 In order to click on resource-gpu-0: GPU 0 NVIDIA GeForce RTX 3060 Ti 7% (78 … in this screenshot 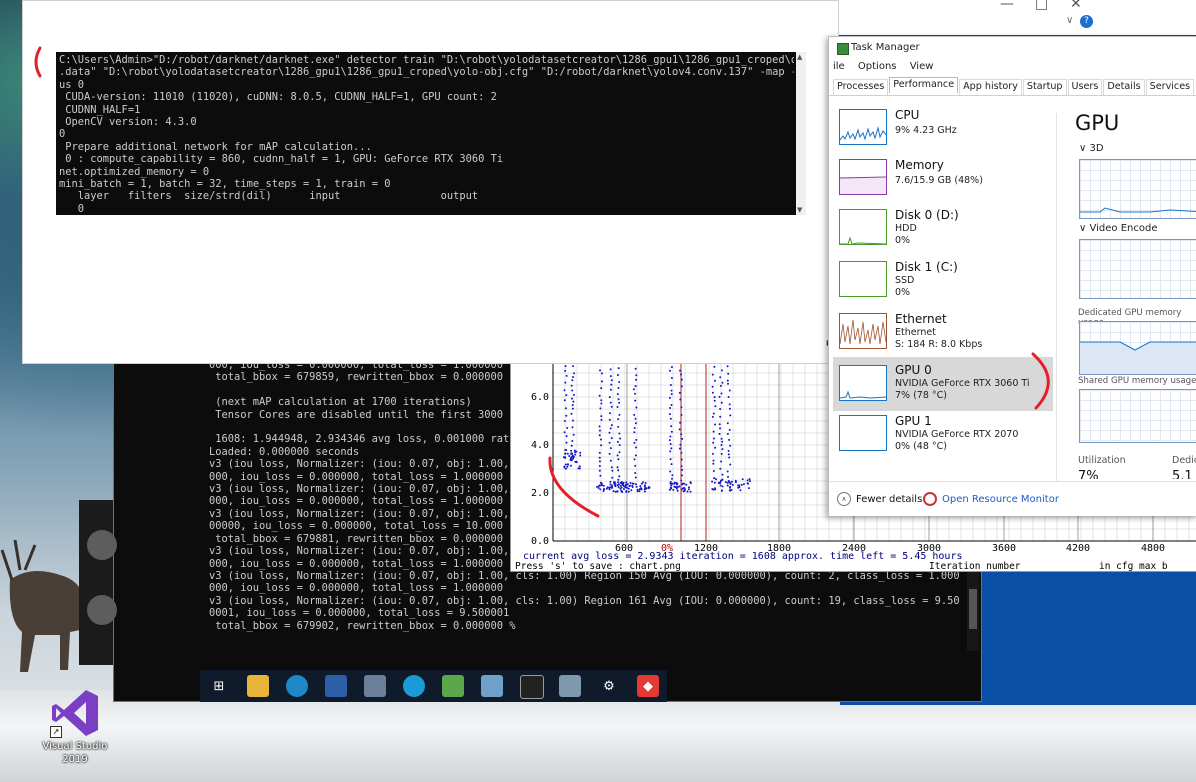, I will do `click(943, 384)`.